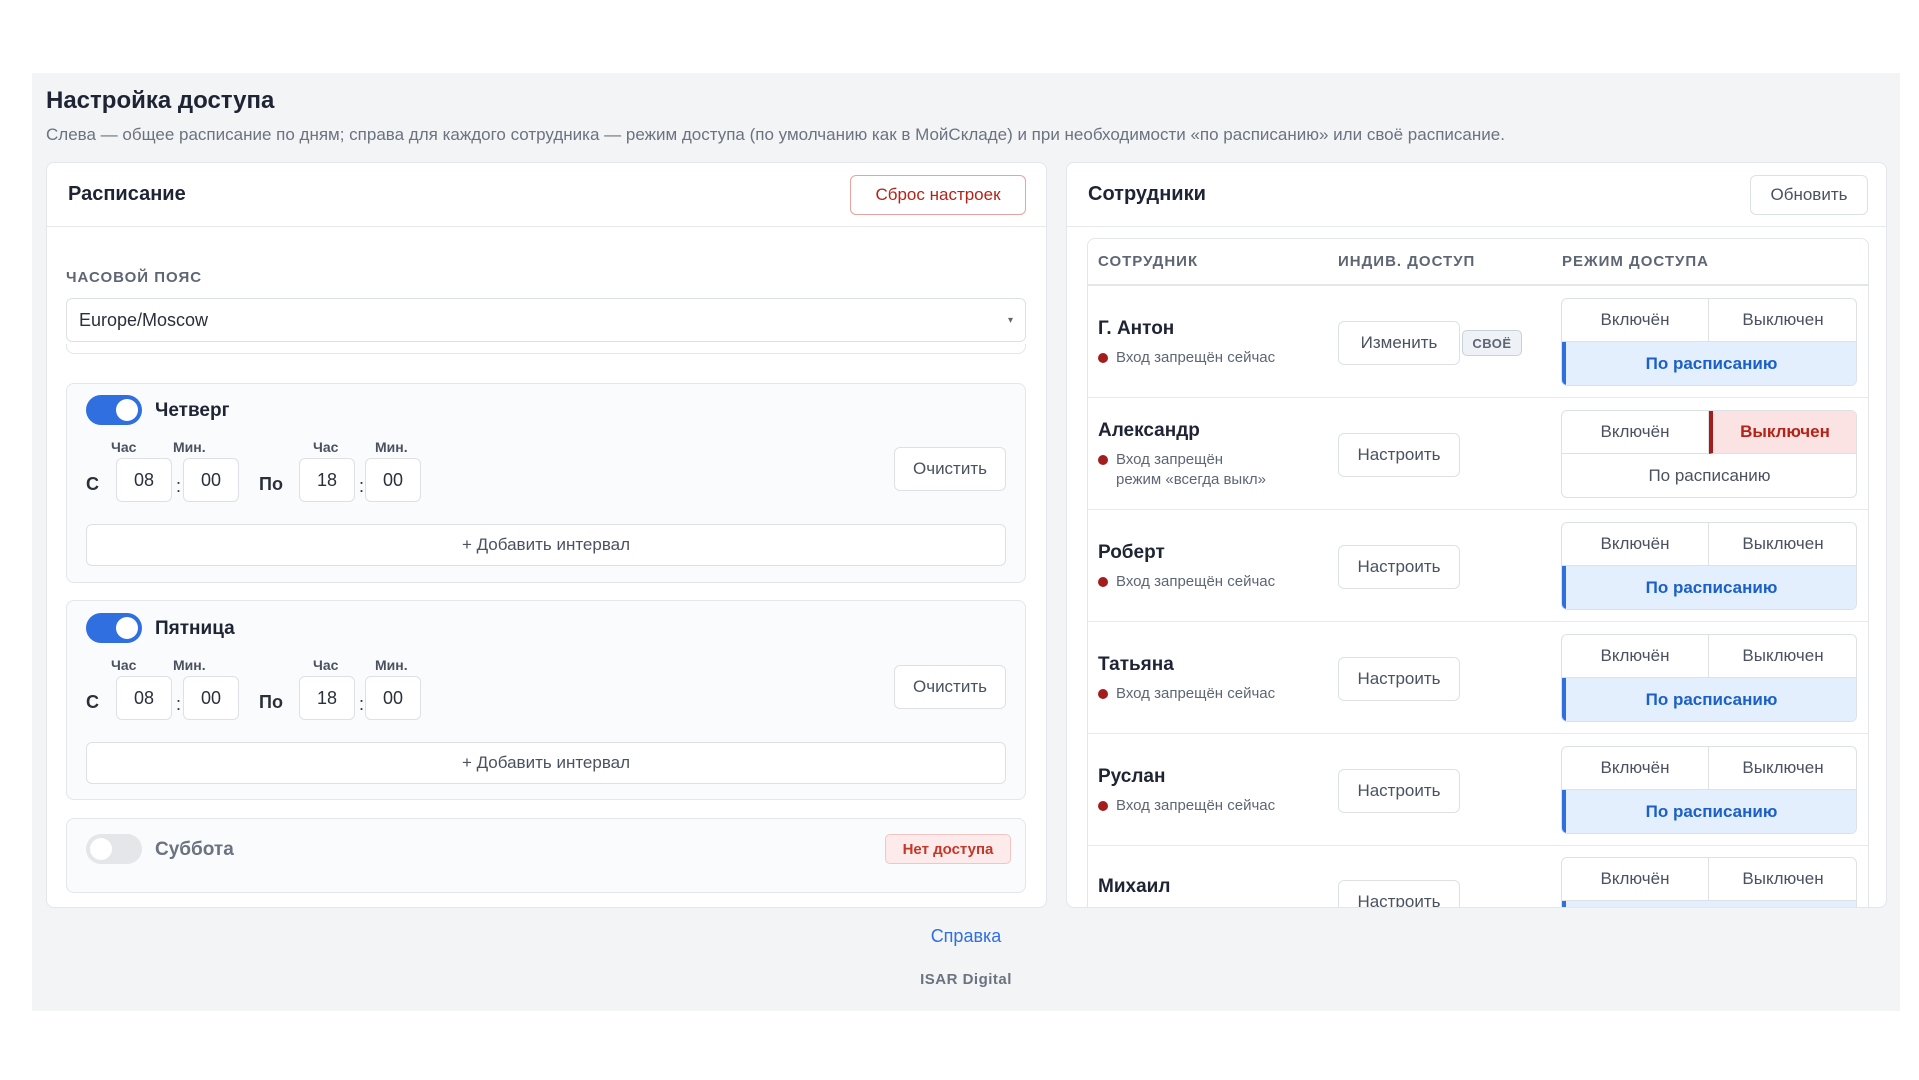 This screenshot has width=1919, height=1080. I want to click on employee-name: Александр, so click(1149, 430).